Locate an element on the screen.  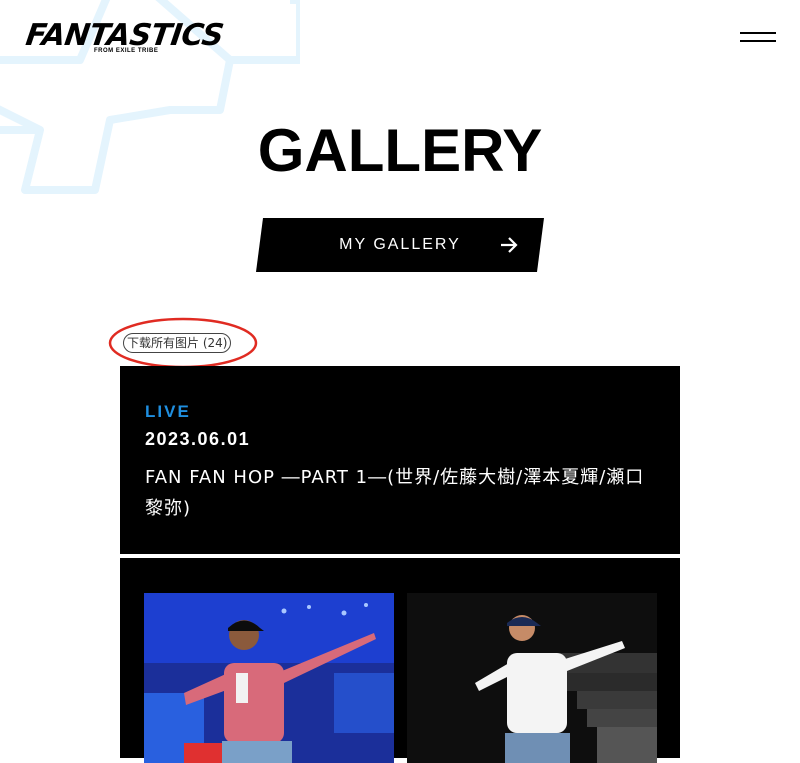
category-label: LIVE is located at coordinates (168, 411).